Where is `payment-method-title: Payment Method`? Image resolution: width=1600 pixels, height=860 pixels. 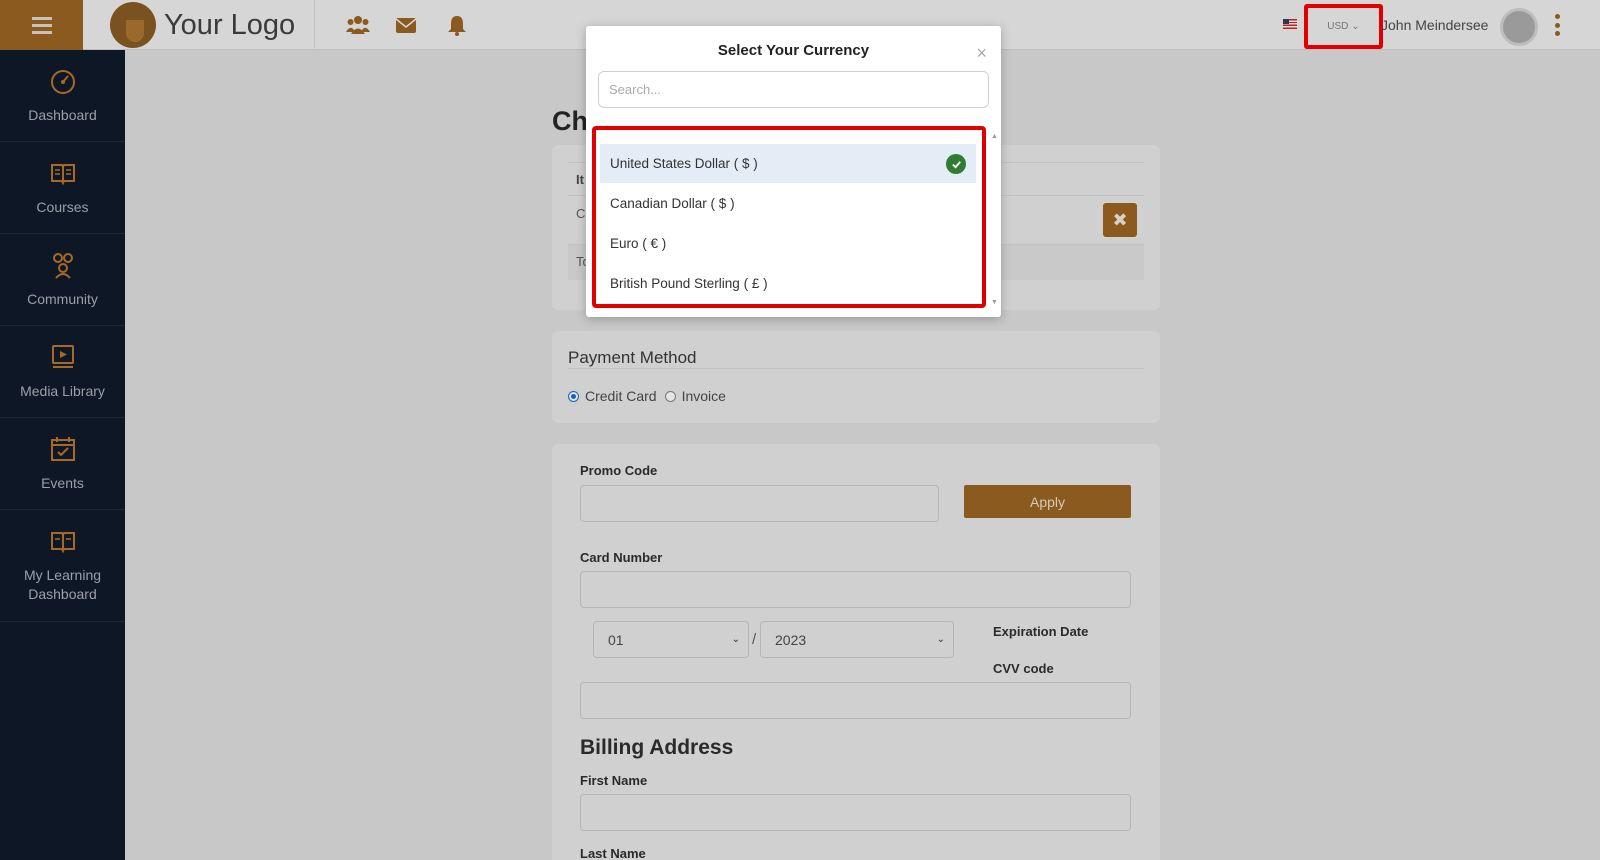
payment-method-title: Payment Method is located at coordinates (632, 357).